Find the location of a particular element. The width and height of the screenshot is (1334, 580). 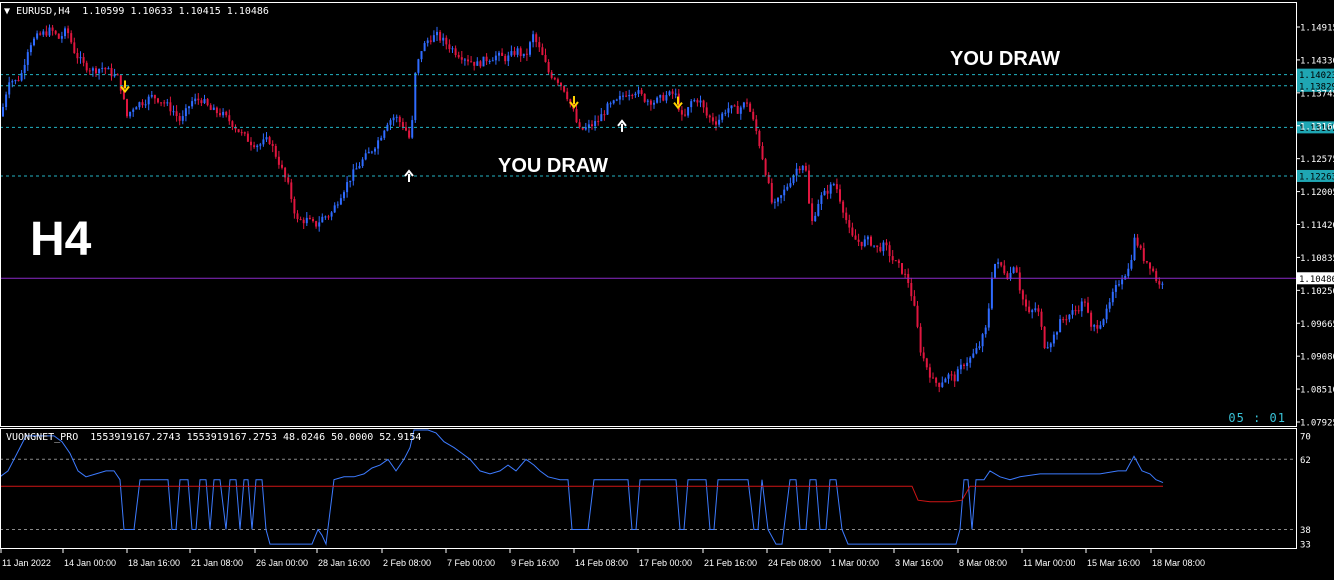

arrow-up-icon is located at coordinates (622, 125).